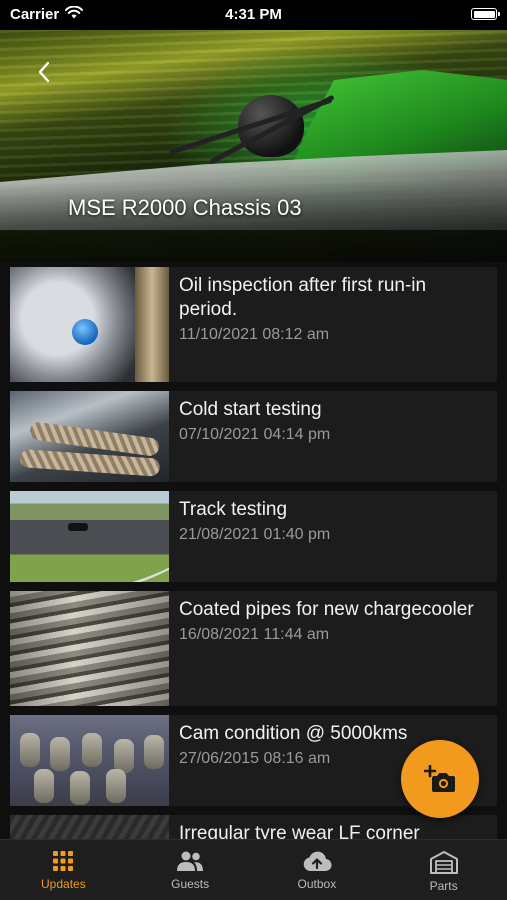 The width and height of the screenshot is (507, 900). I want to click on grid-icon, so click(63, 861).